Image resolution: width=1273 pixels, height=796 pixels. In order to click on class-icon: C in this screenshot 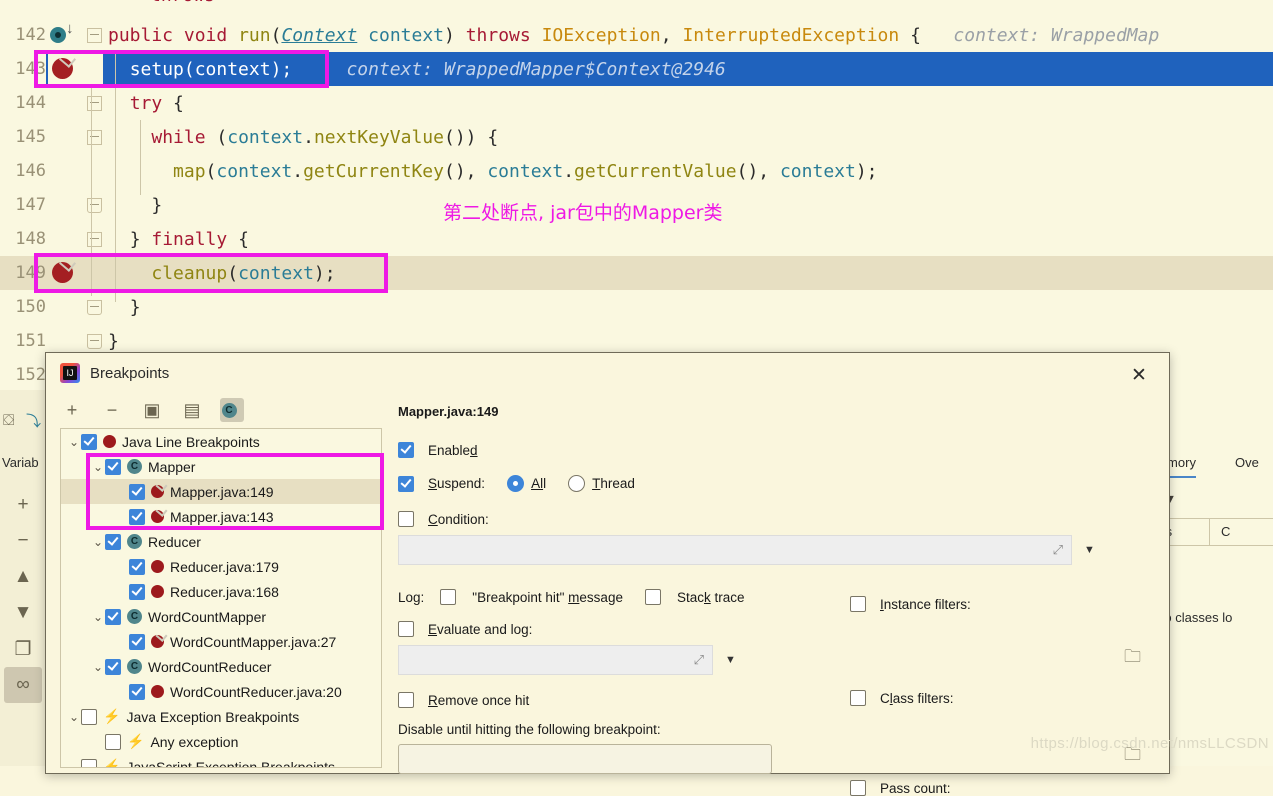, I will do `click(134, 541)`.